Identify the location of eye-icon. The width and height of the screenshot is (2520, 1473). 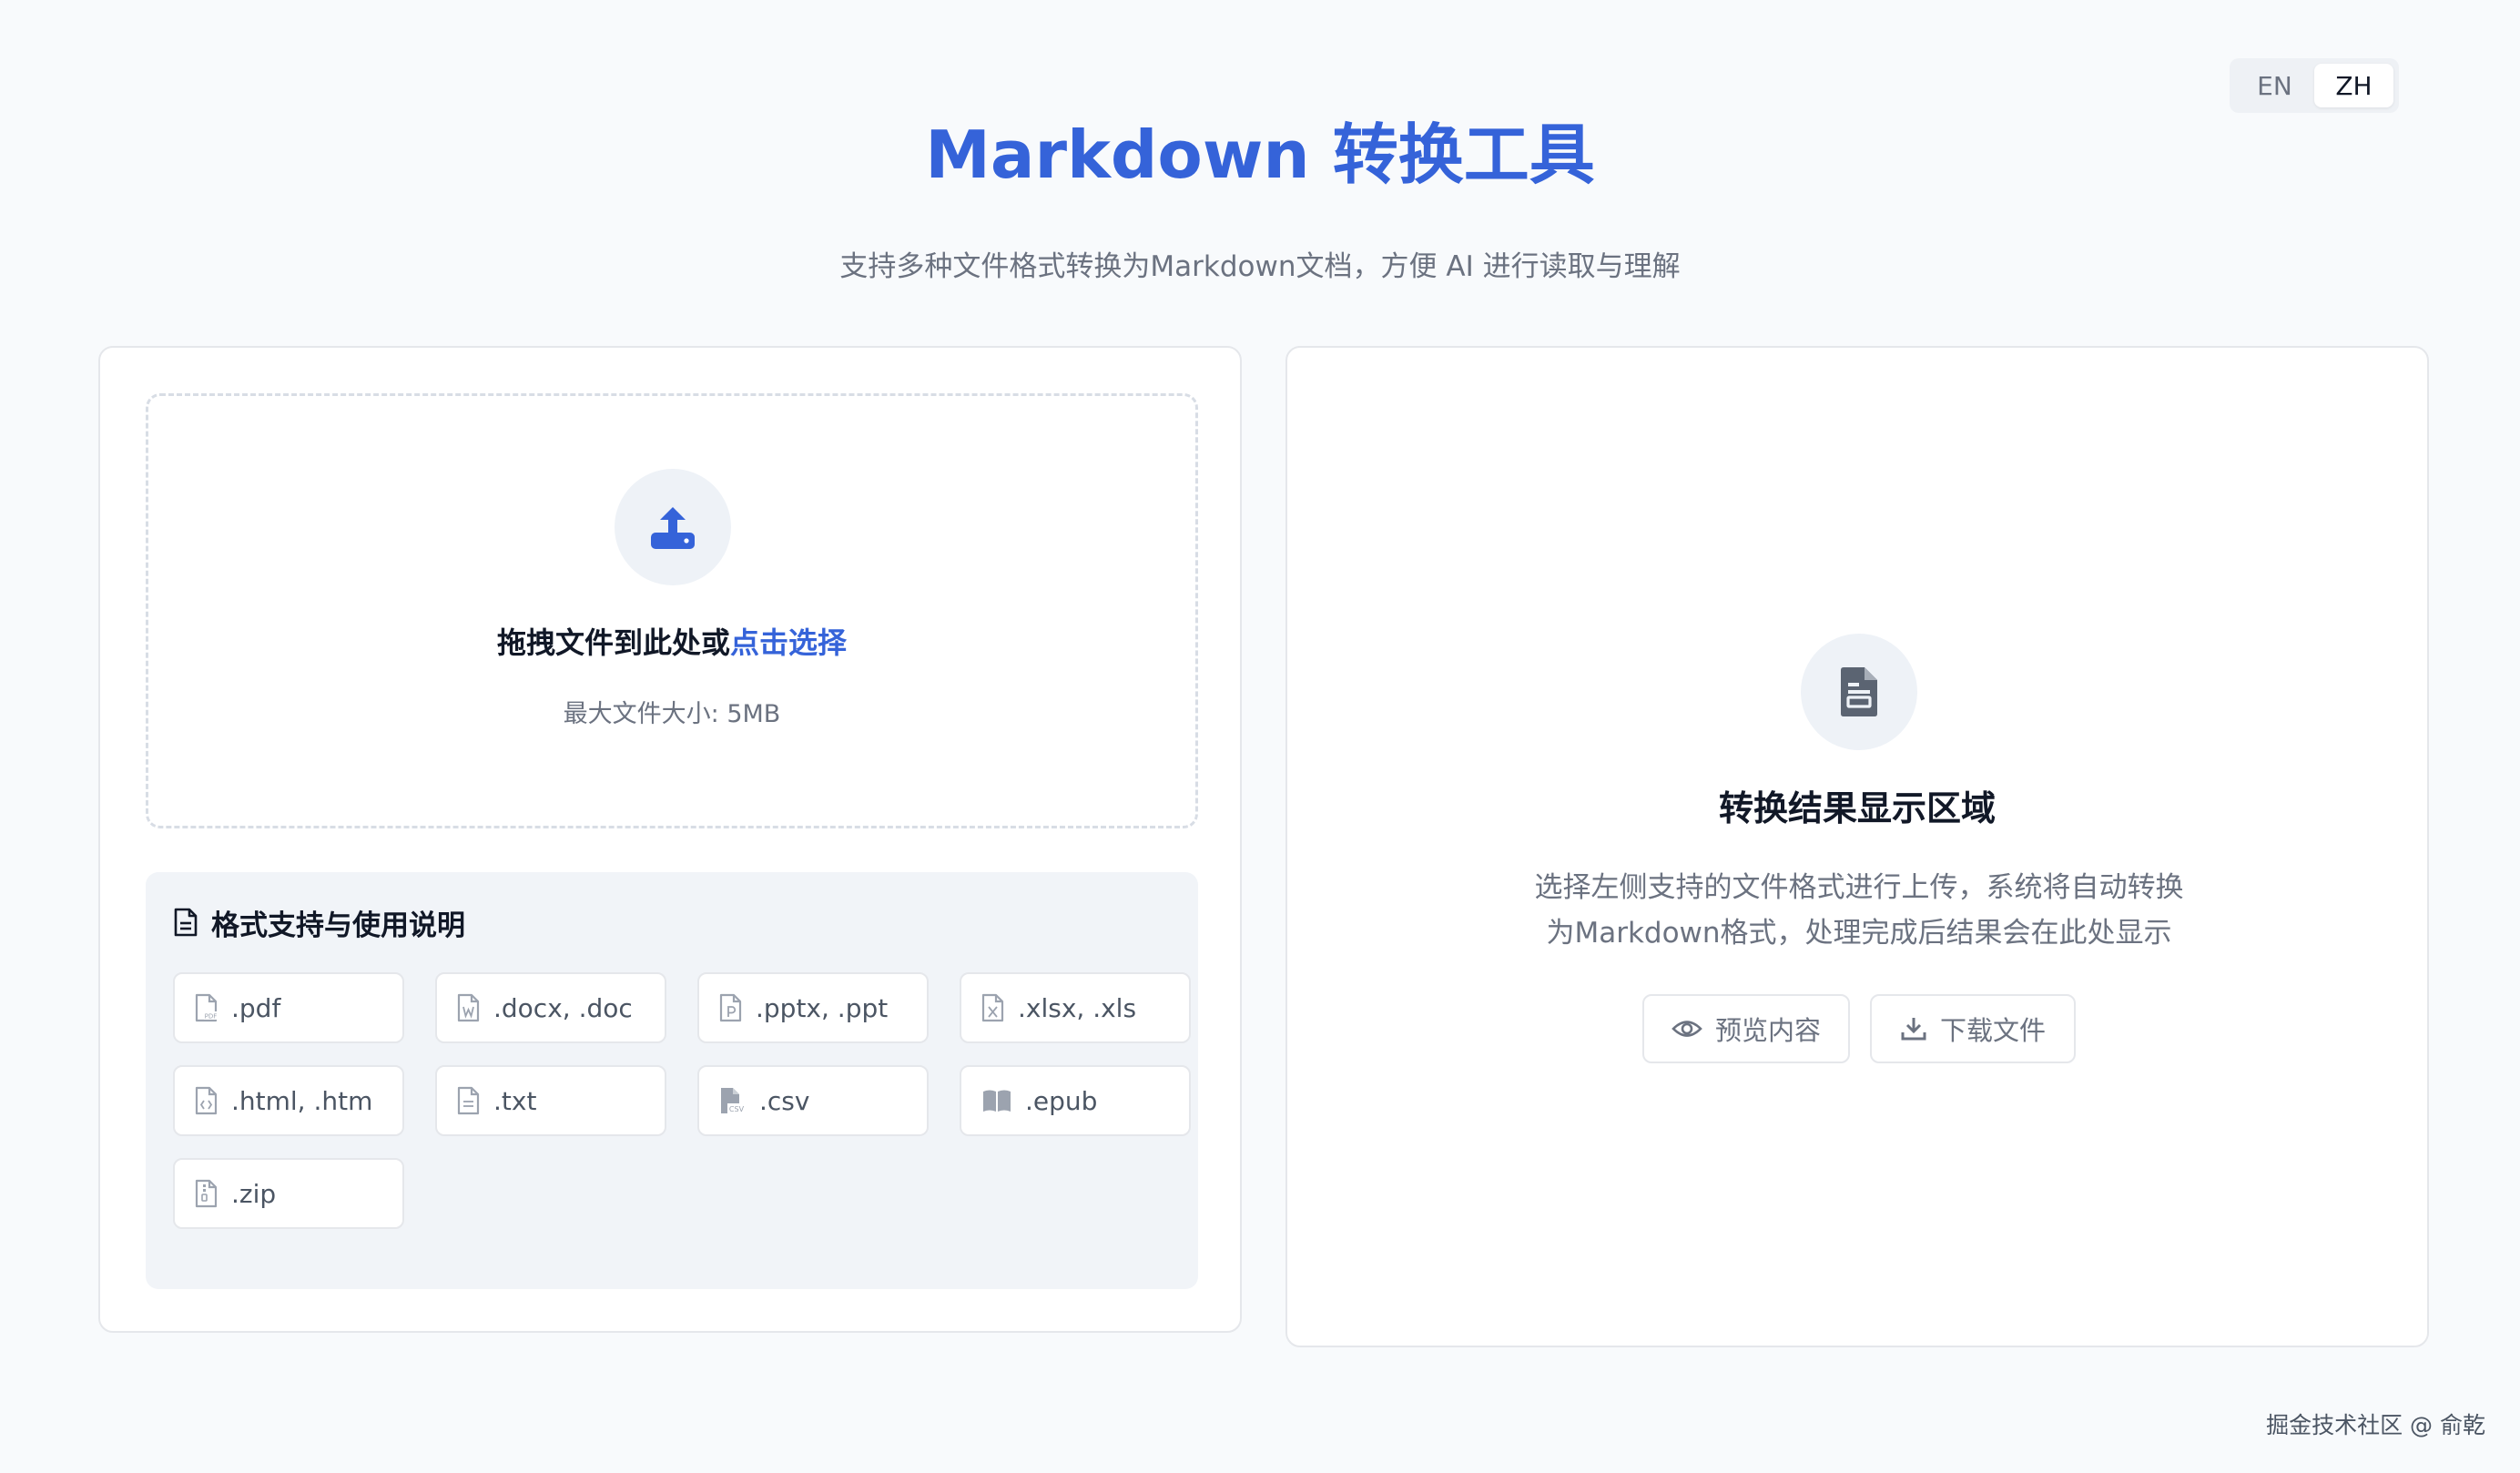
(1687, 1029).